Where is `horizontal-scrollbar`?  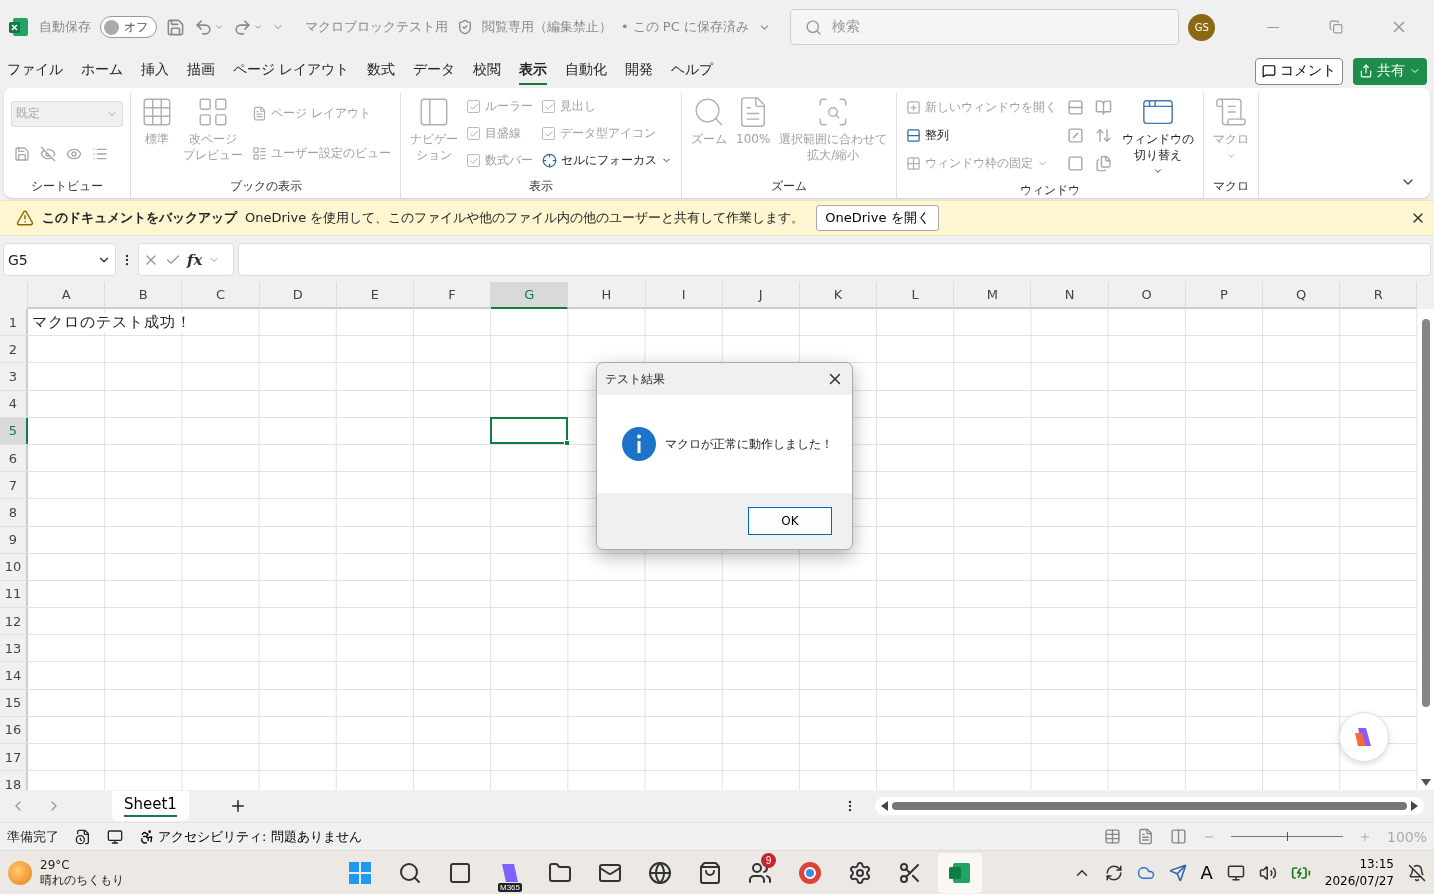
horizontal-scrollbar is located at coordinates (1149, 806).